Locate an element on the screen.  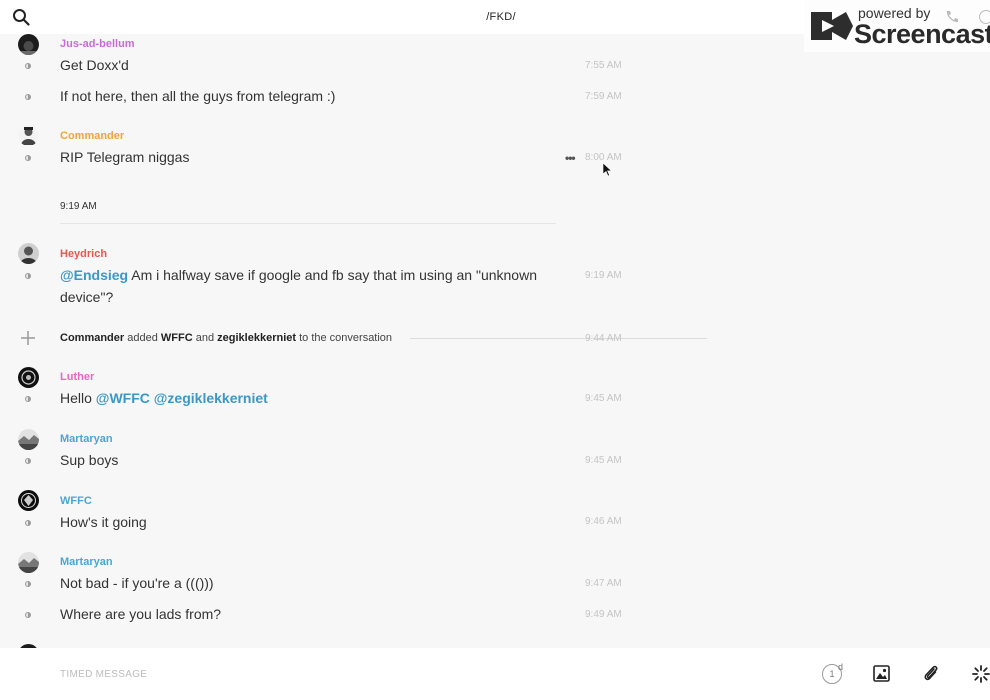
message-sender: Jus-ad-bellum is located at coordinates (97, 44).